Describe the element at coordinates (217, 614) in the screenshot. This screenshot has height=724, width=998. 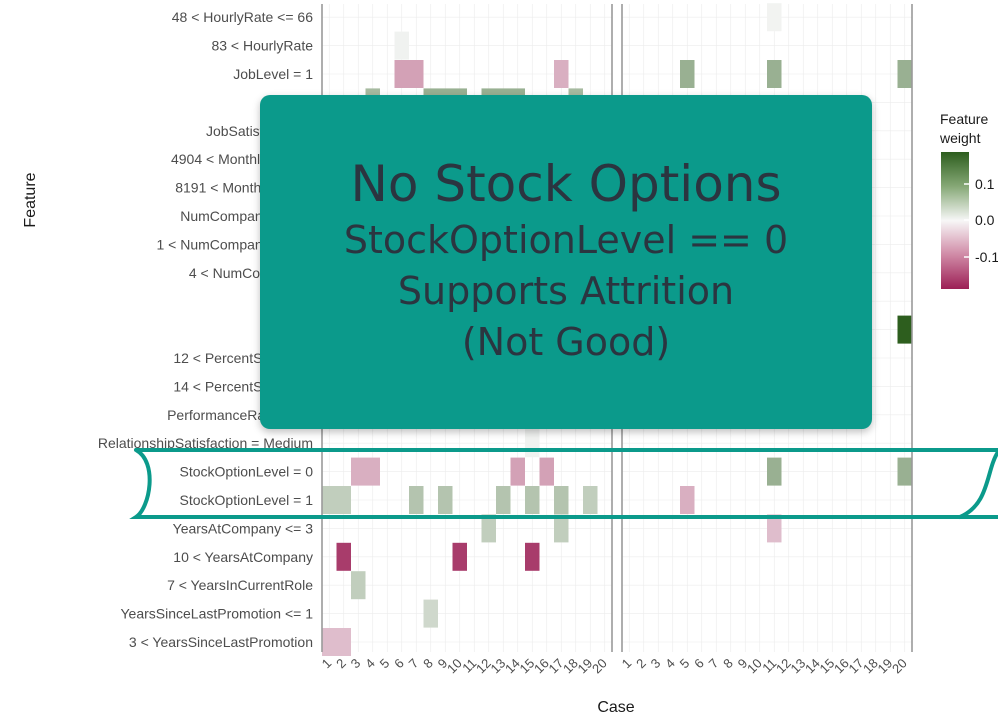
I see `feature-tick-label: YearsSinceLastPromotion <= 1` at that location.